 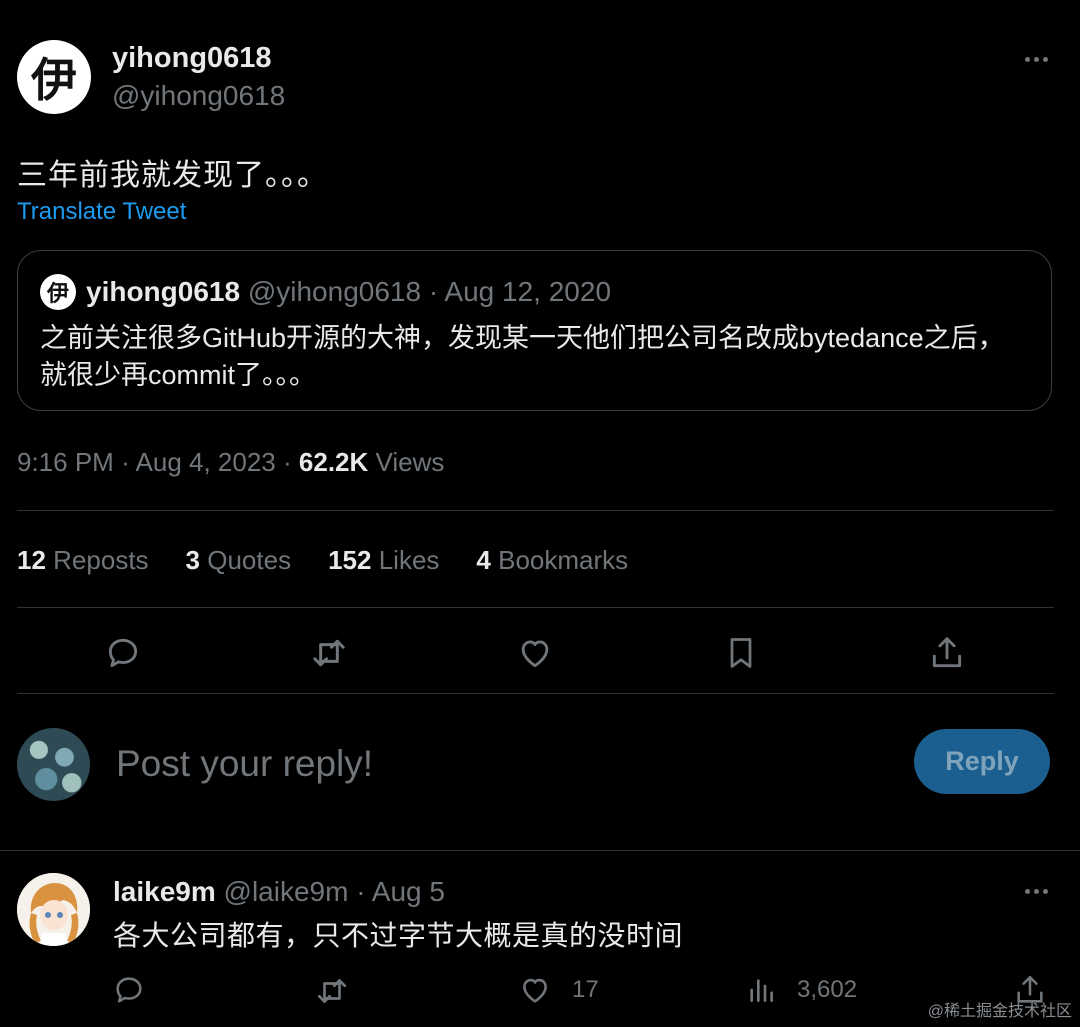 I want to click on stat-reposts: 12 Reposts, so click(x=83, y=560).